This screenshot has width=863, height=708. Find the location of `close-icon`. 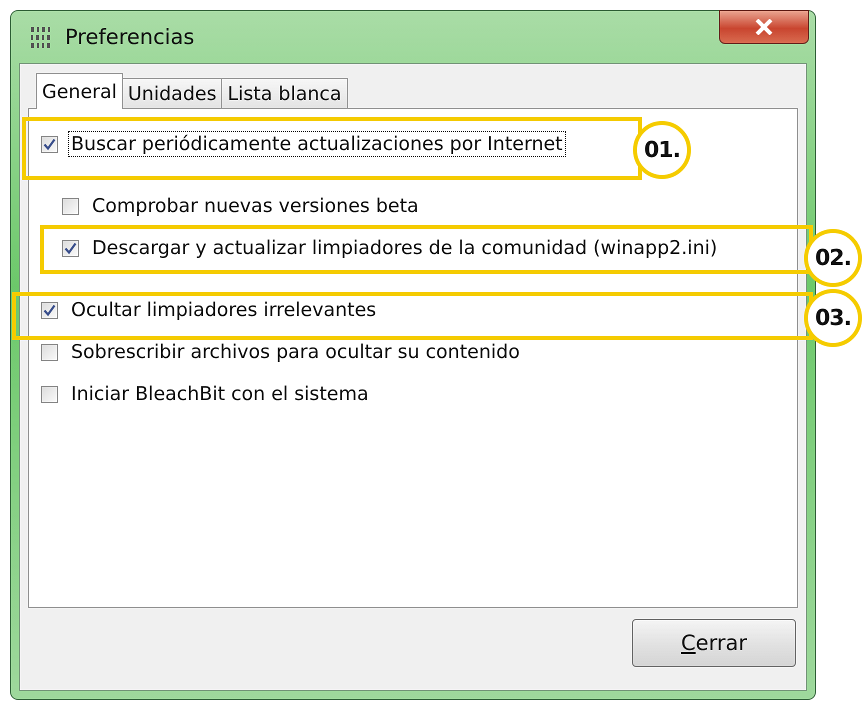

close-icon is located at coordinates (764, 27).